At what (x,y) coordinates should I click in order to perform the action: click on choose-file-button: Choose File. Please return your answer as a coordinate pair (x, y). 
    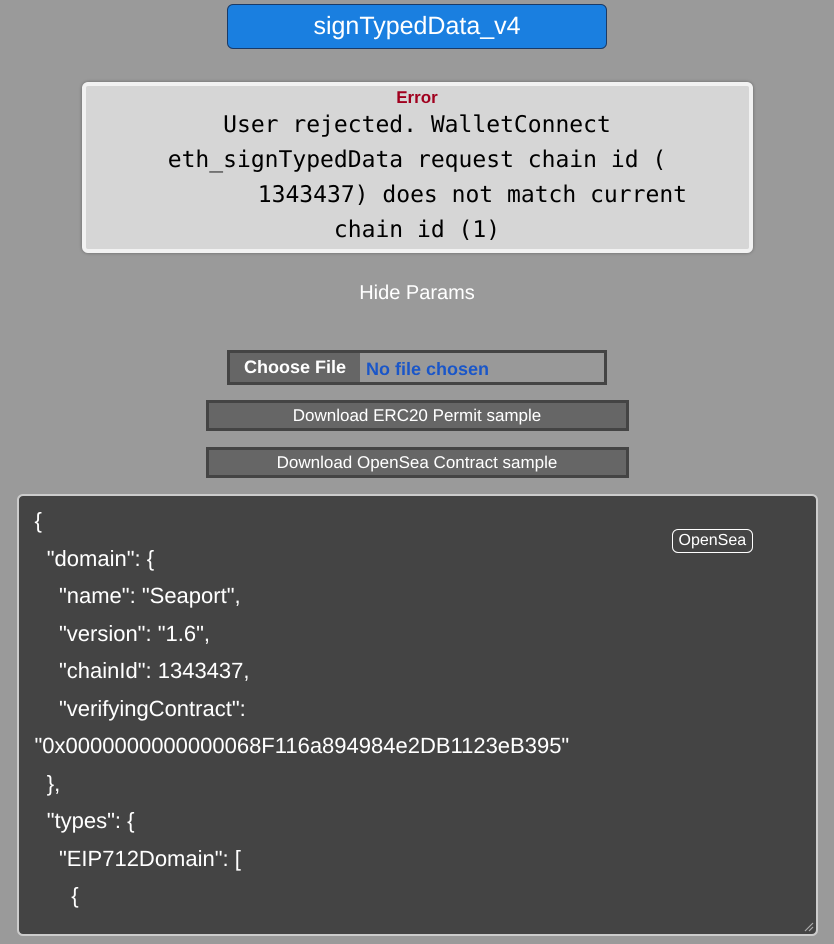
    Looking at the image, I should click on (295, 367).